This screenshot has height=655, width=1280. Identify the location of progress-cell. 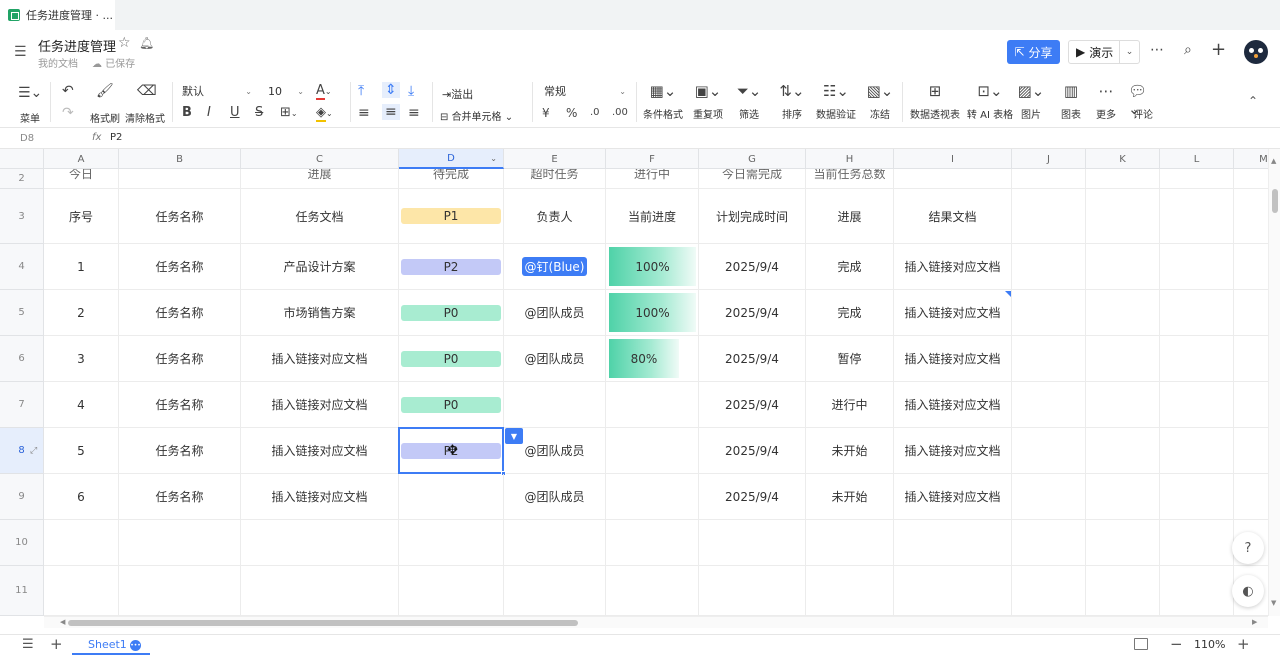
(652, 497).